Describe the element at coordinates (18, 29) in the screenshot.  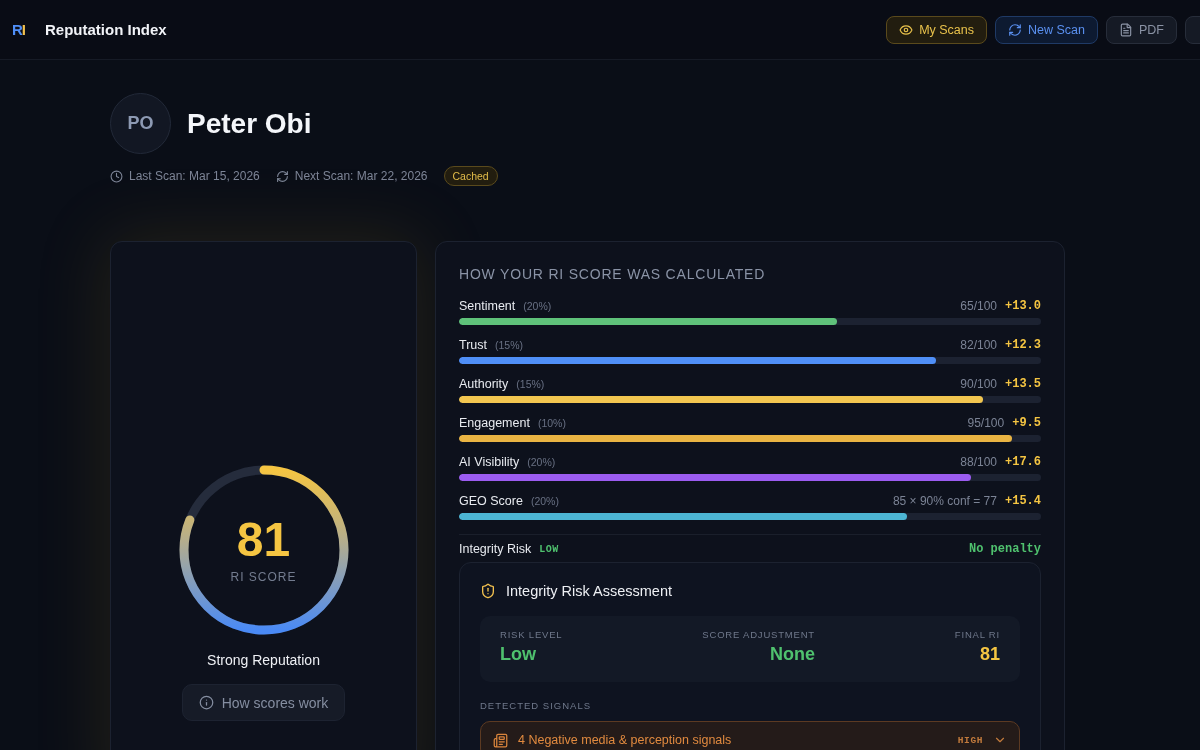
I see `logo: RI` at that location.